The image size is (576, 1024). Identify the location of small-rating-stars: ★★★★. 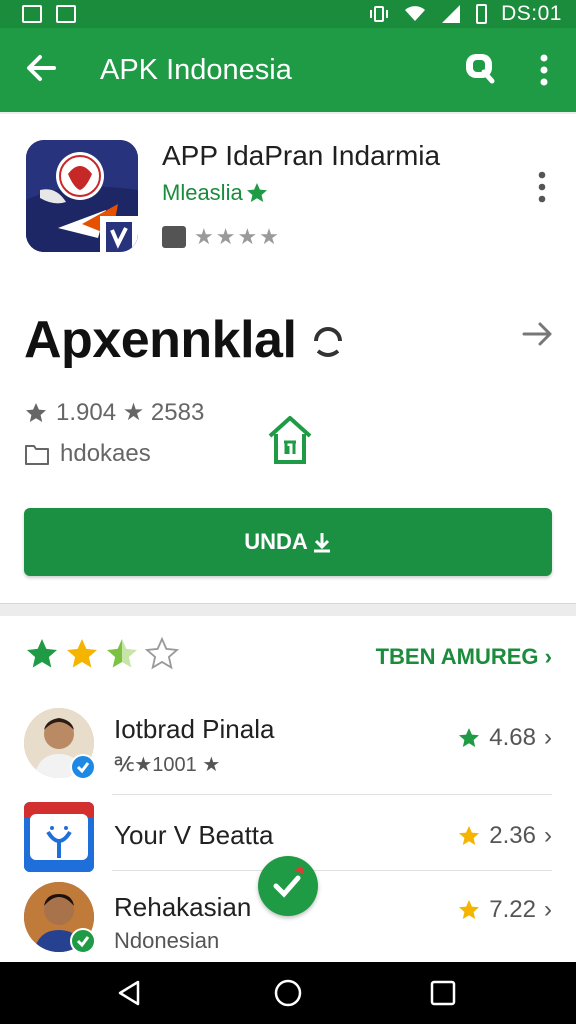
(237, 236).